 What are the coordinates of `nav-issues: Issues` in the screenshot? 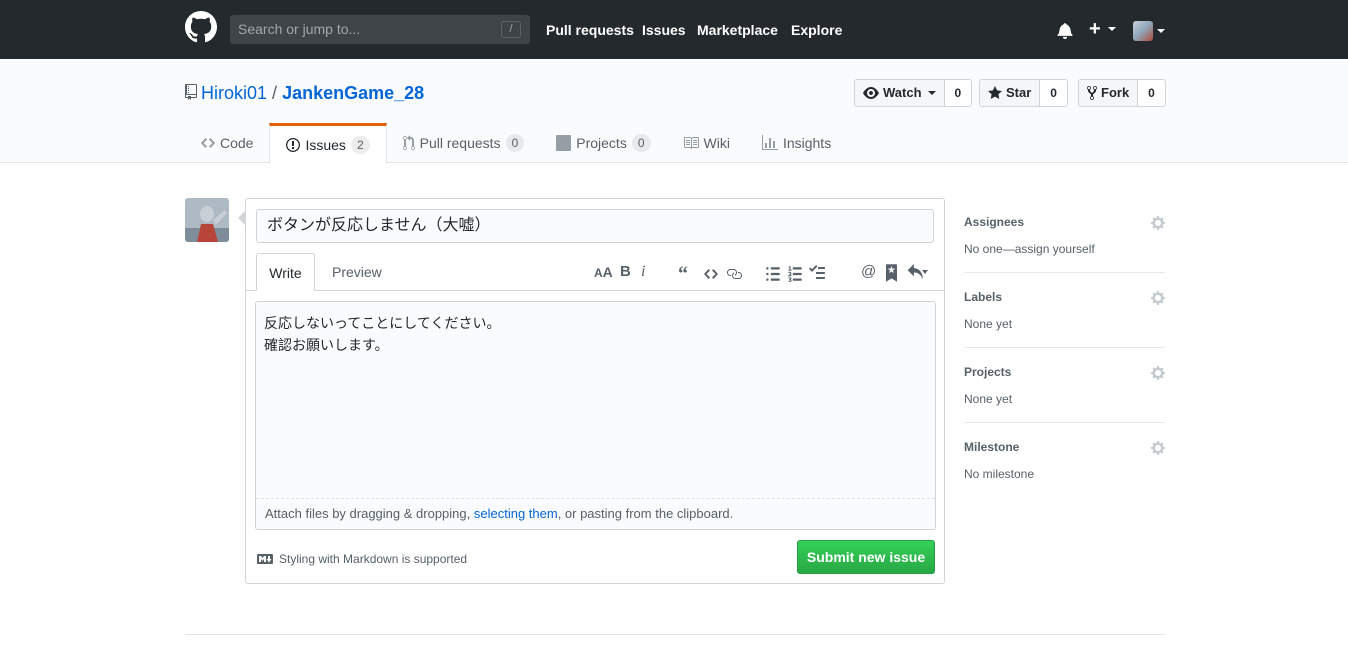 It's located at (664, 30).